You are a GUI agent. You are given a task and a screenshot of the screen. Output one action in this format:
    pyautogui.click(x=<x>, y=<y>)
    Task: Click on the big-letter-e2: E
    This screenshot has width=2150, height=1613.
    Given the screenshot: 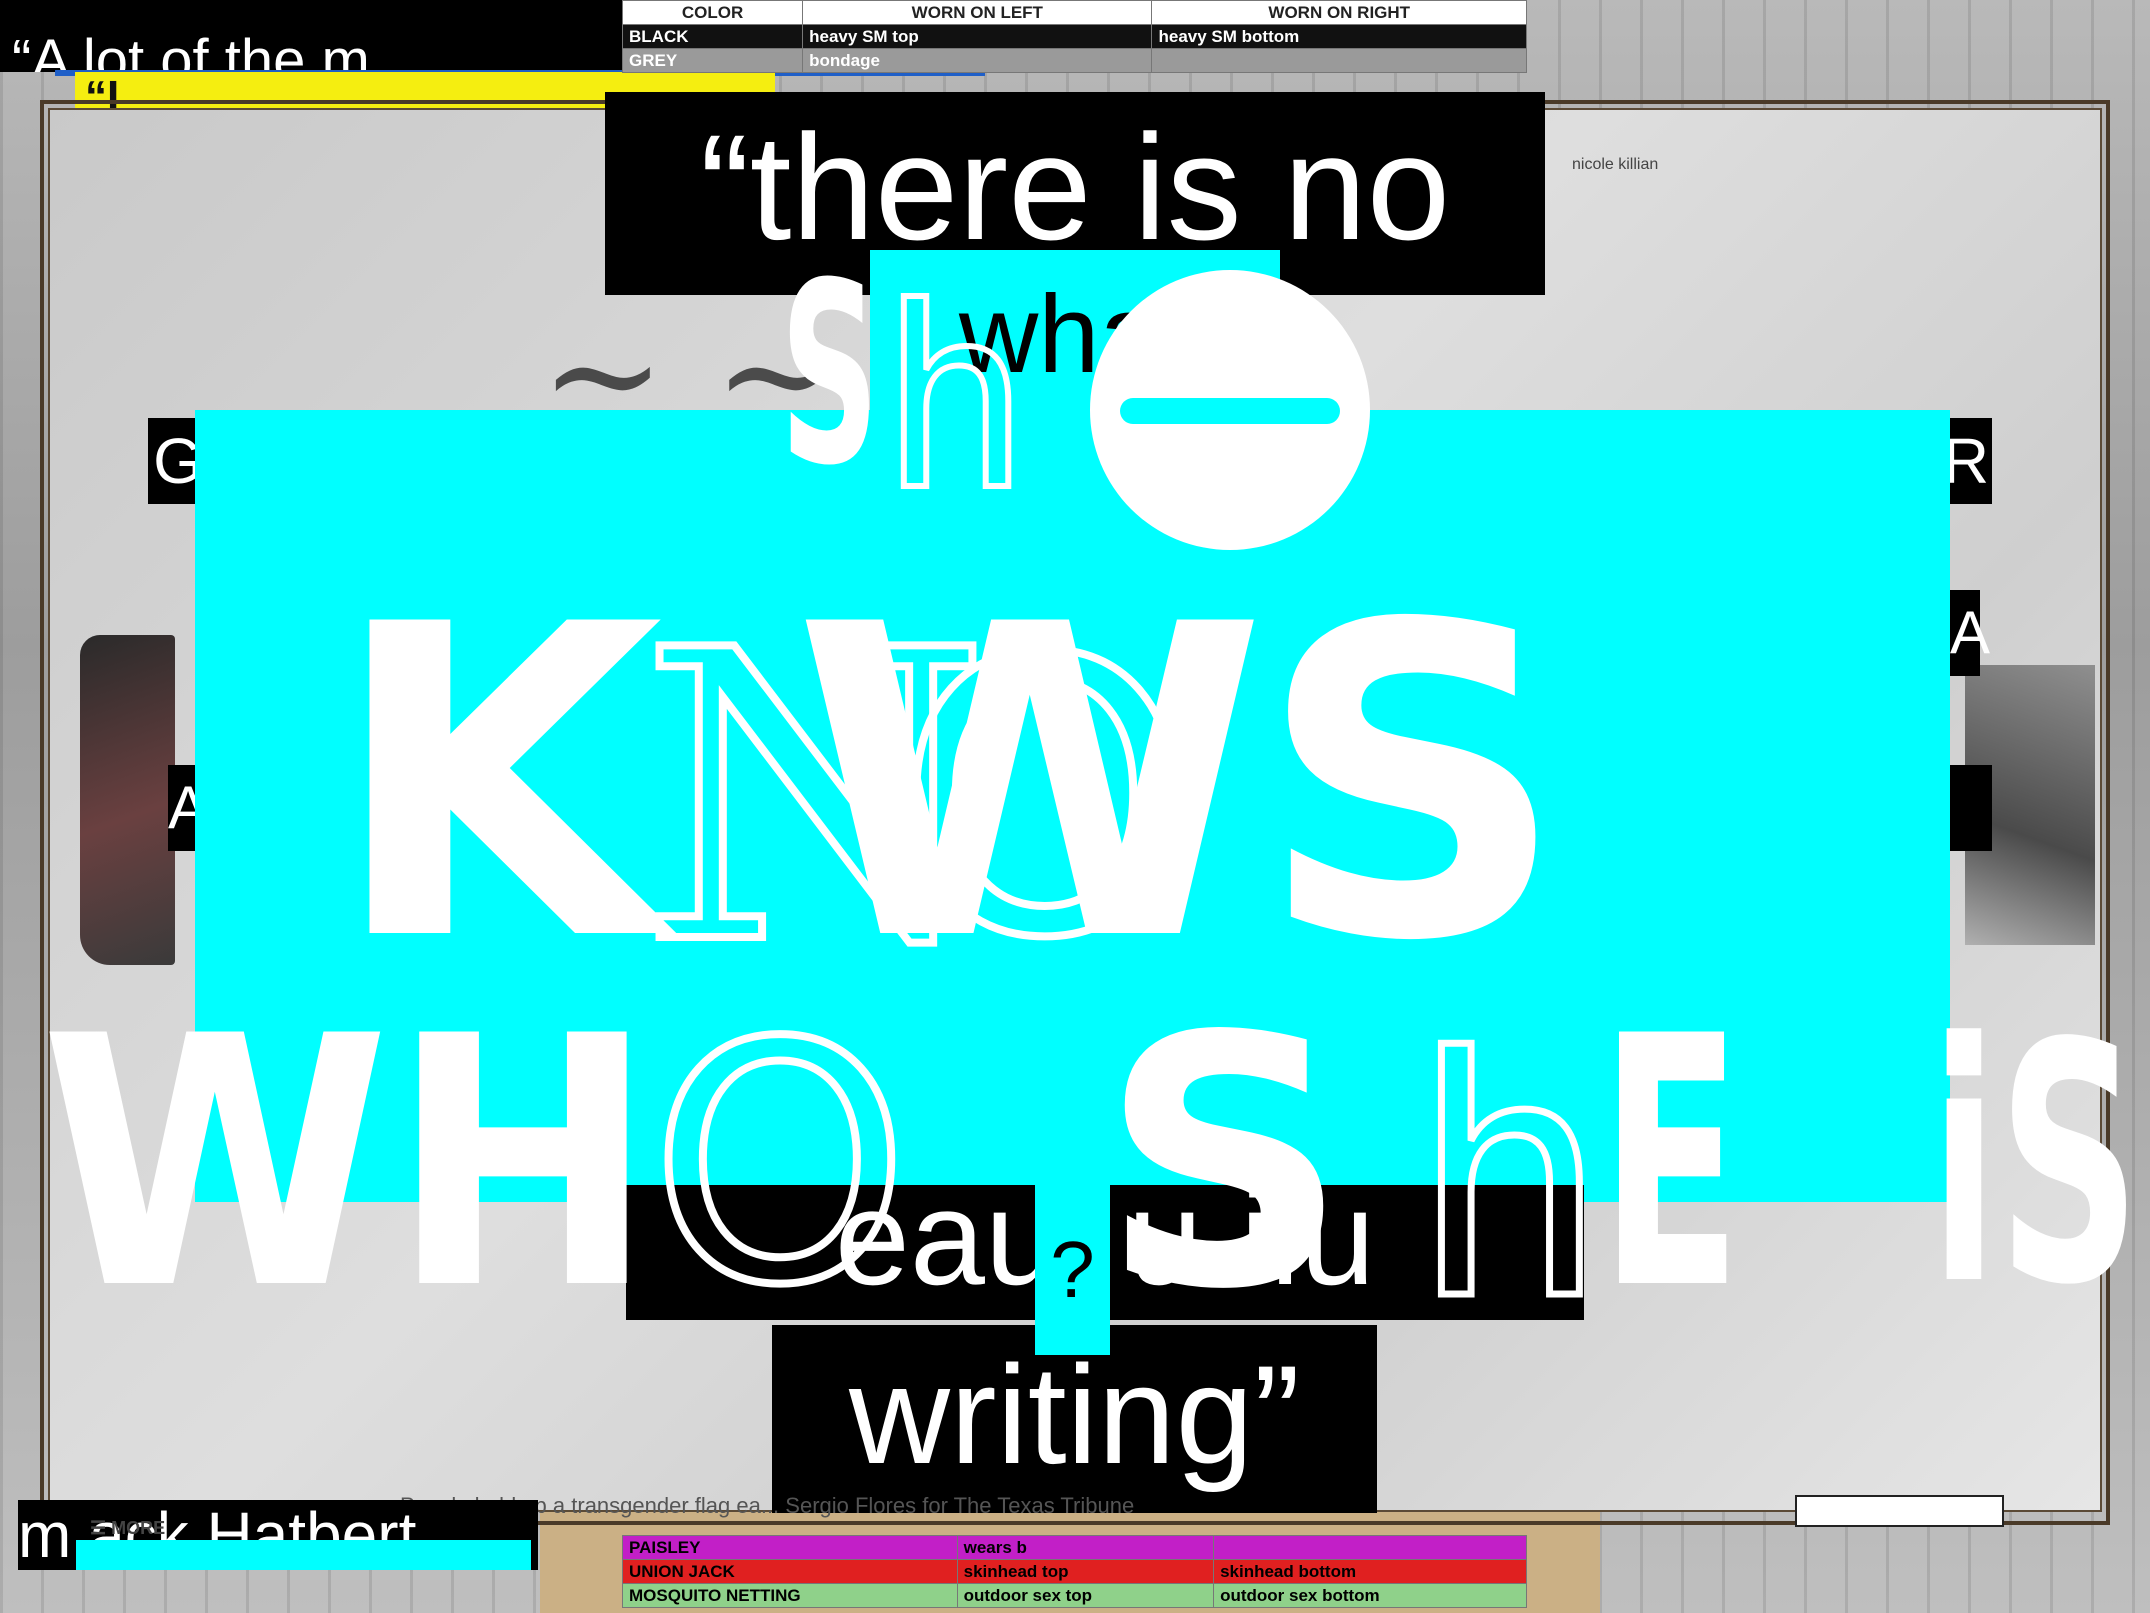 What is the action you would take?
    pyautogui.click(x=1671, y=1164)
    